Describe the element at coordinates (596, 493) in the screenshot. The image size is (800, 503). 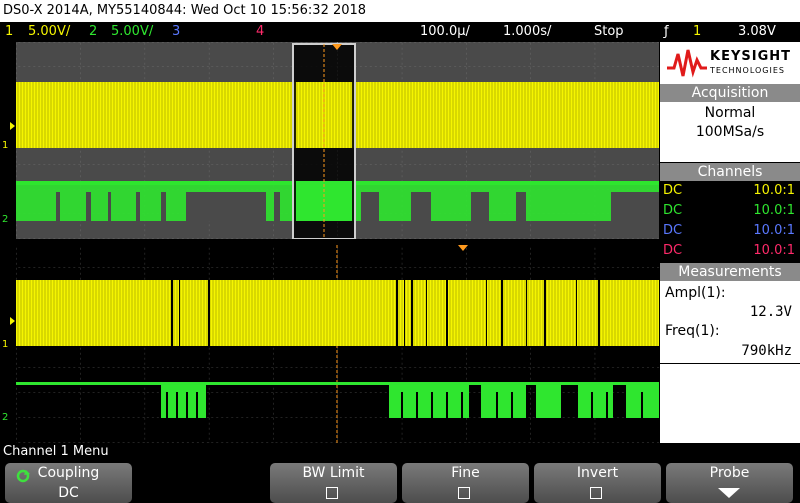
I see `invert-checkbox` at that location.